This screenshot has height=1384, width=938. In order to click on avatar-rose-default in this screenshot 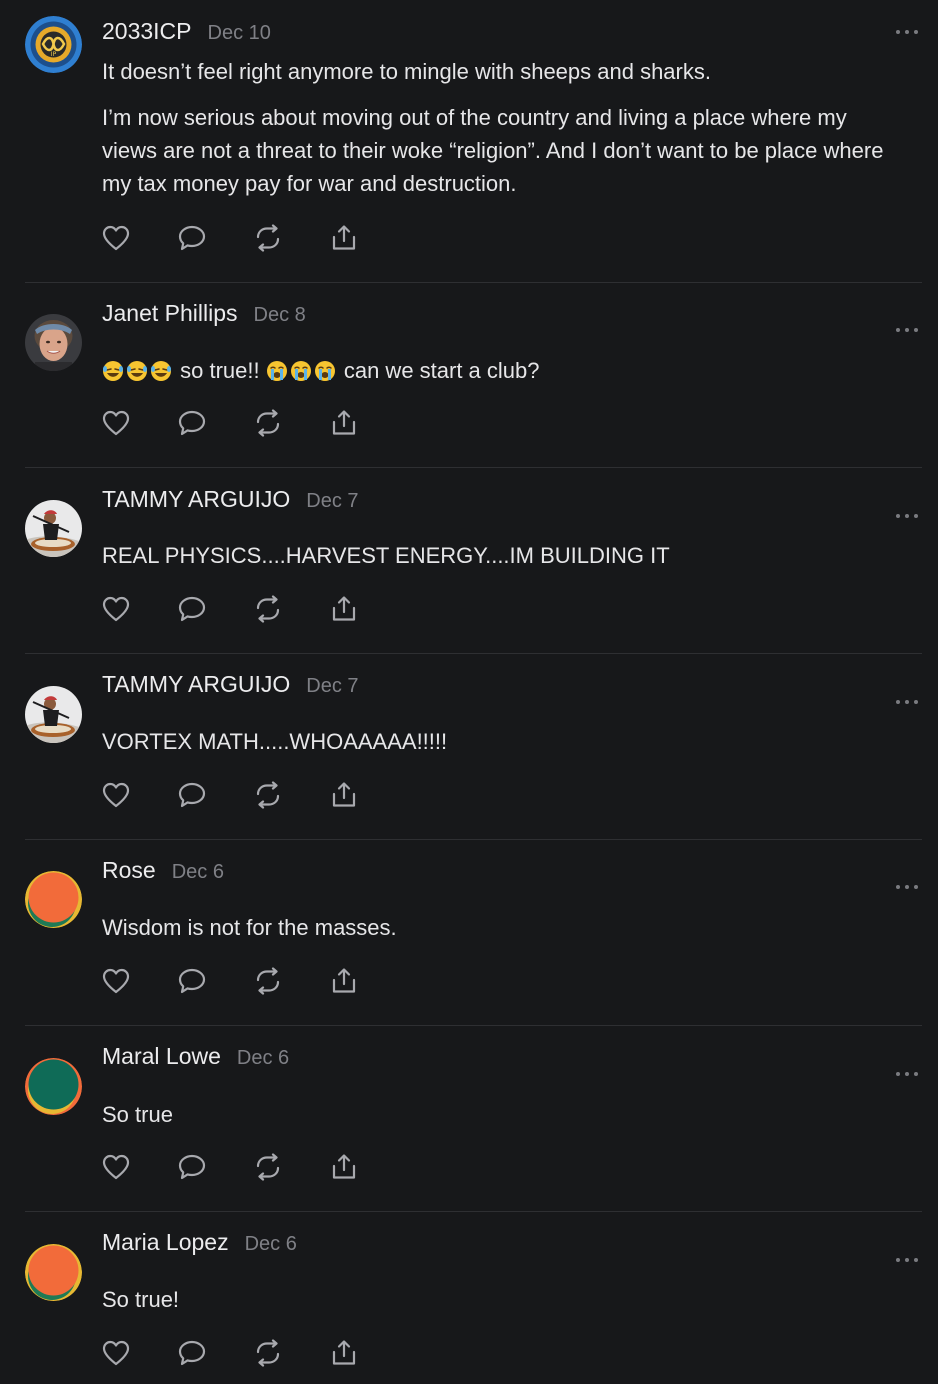, I will do `click(53, 899)`.